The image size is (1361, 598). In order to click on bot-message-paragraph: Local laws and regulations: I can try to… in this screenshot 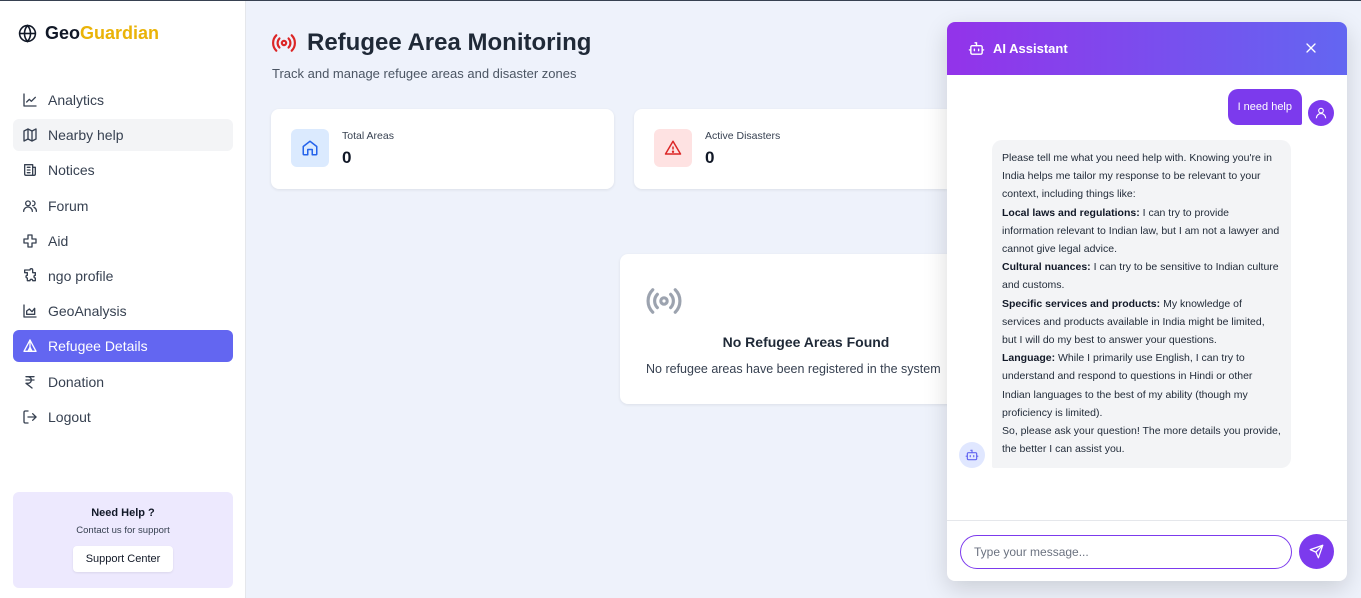, I will do `click(1141, 231)`.